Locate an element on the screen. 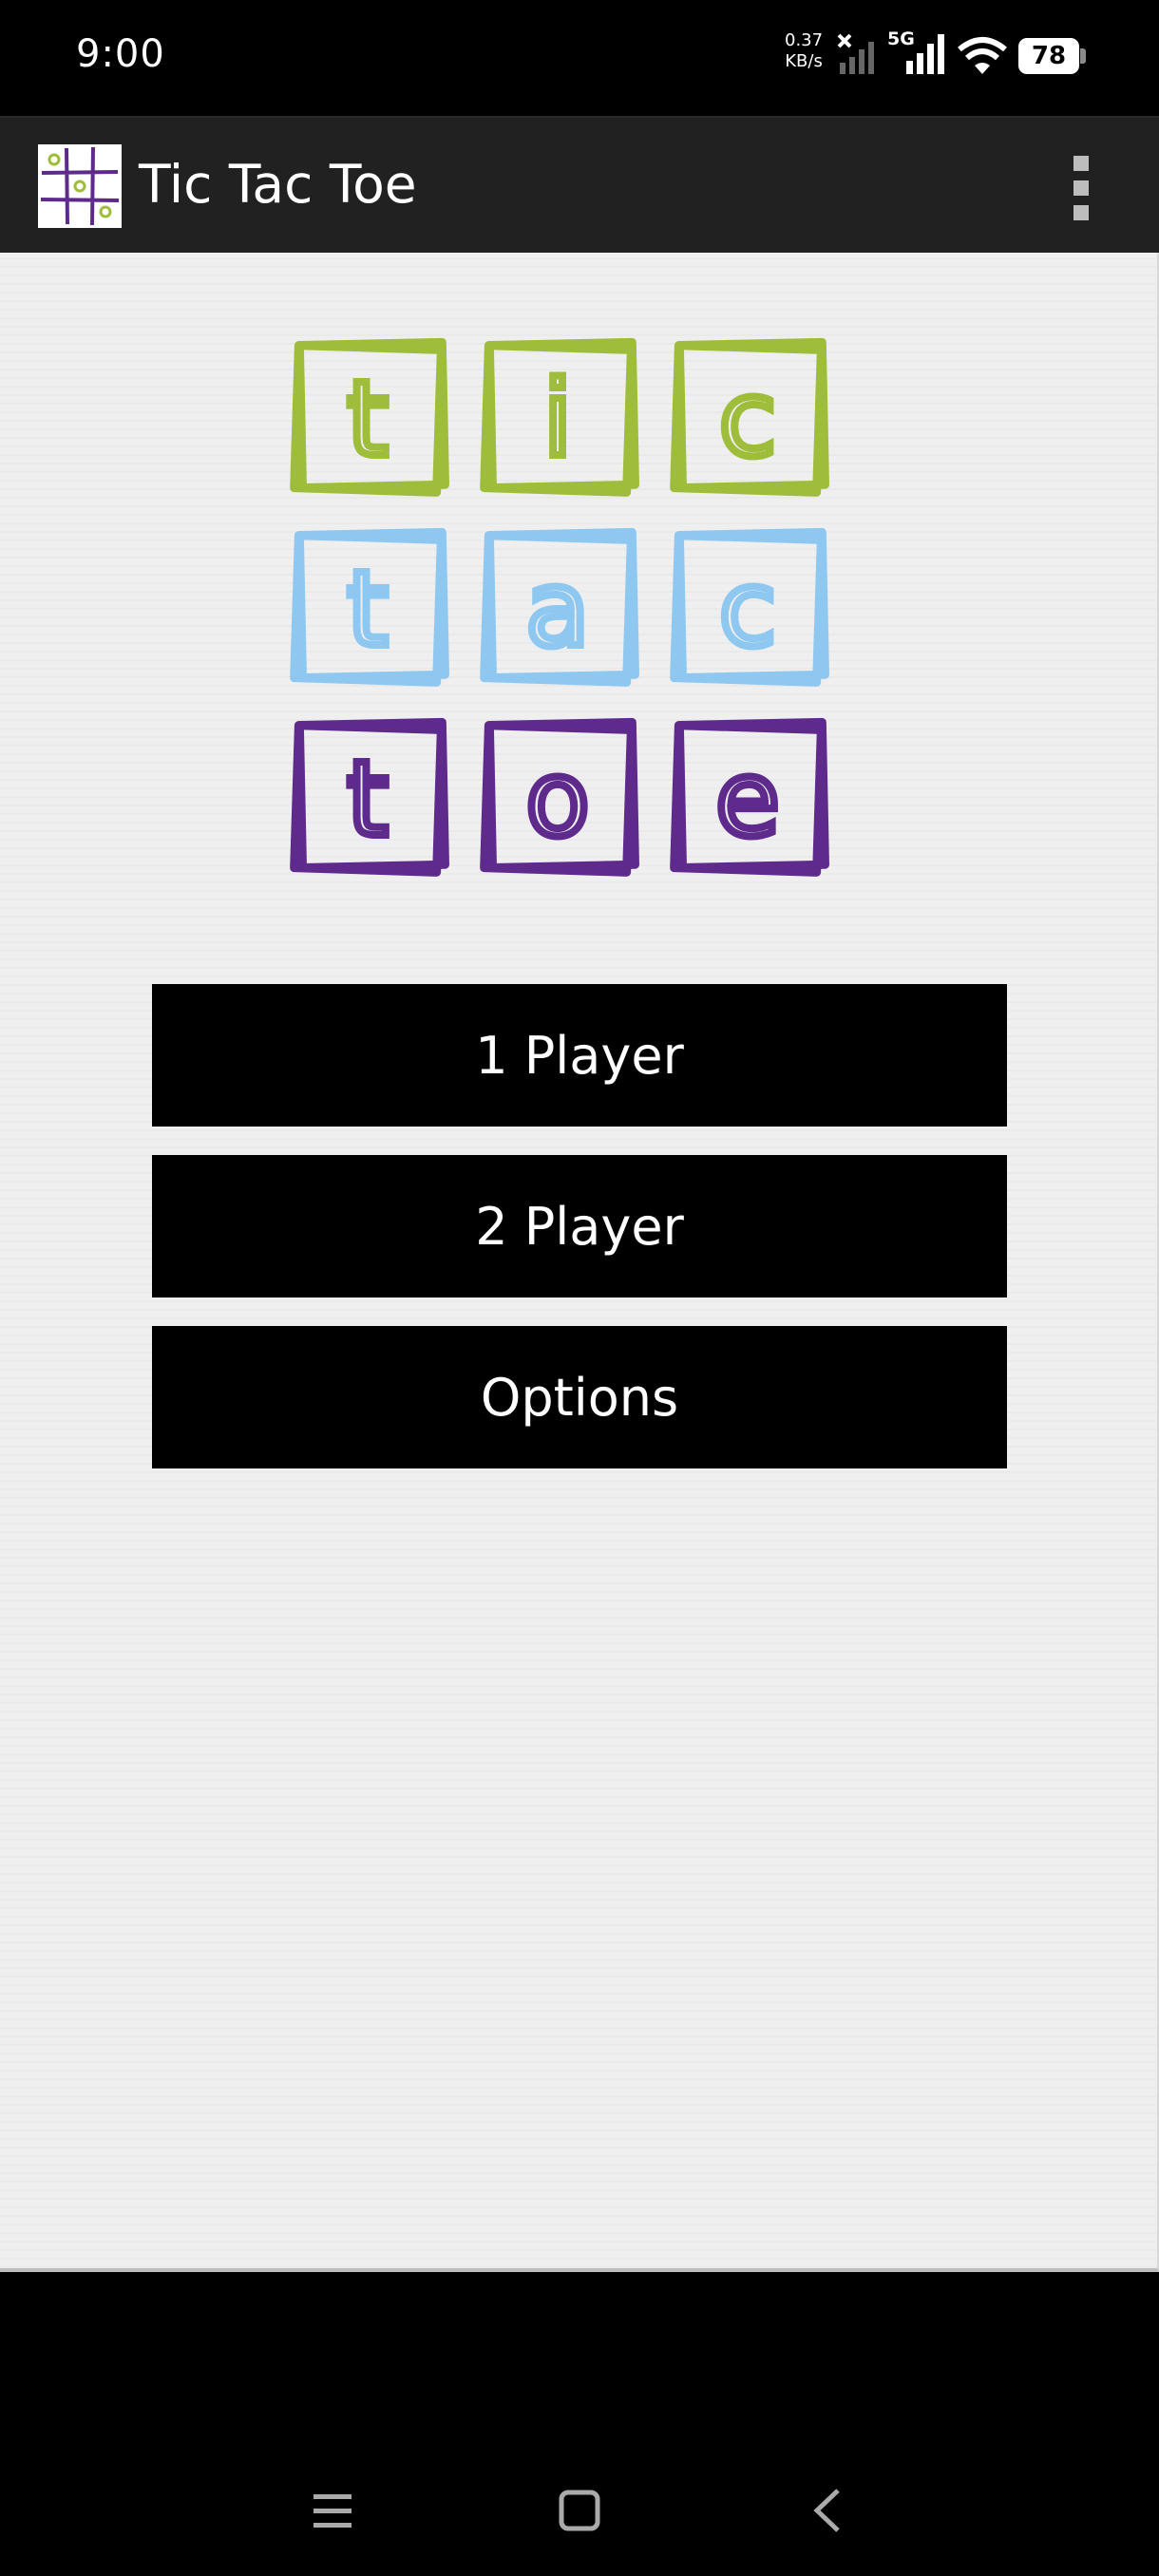 This screenshot has height=2576, width=1159. one-player-button: 1 Player is located at coordinates (579, 1055).